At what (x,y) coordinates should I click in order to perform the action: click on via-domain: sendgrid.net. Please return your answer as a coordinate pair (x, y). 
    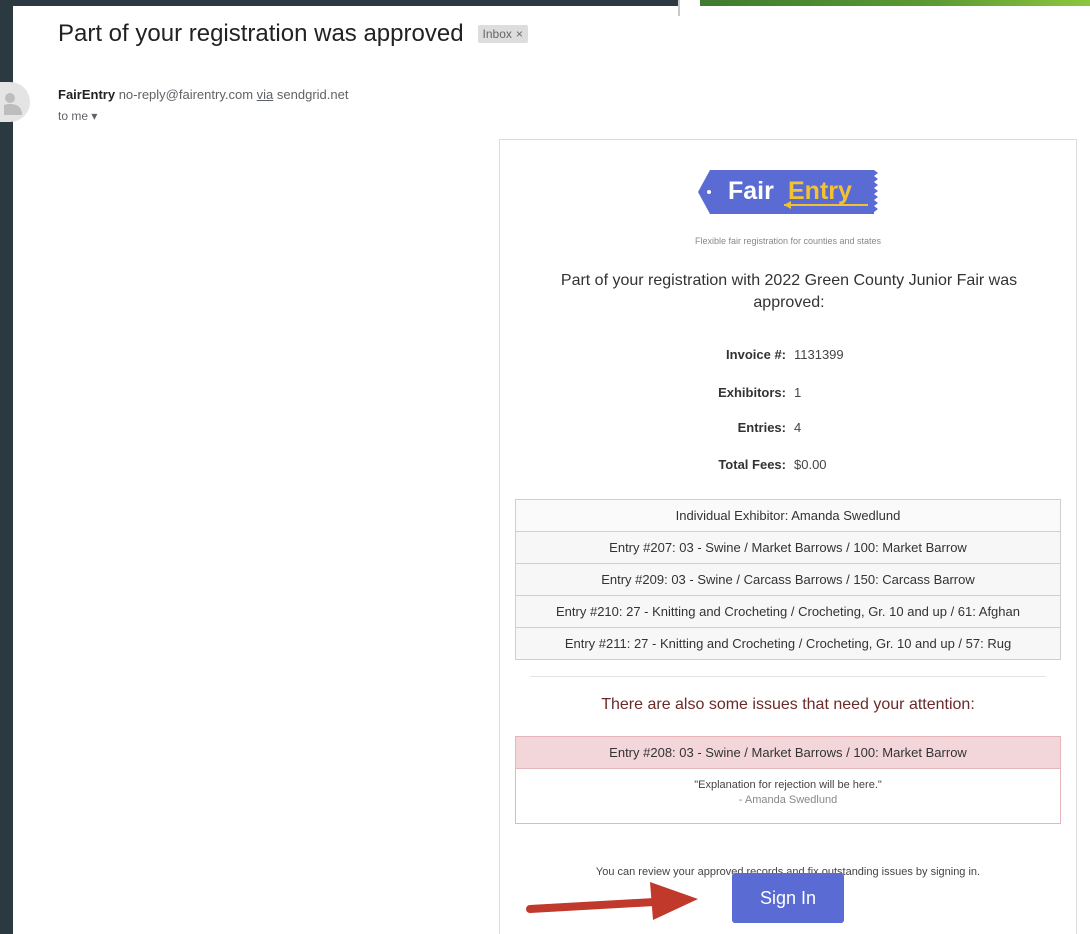
    Looking at the image, I should click on (312, 94).